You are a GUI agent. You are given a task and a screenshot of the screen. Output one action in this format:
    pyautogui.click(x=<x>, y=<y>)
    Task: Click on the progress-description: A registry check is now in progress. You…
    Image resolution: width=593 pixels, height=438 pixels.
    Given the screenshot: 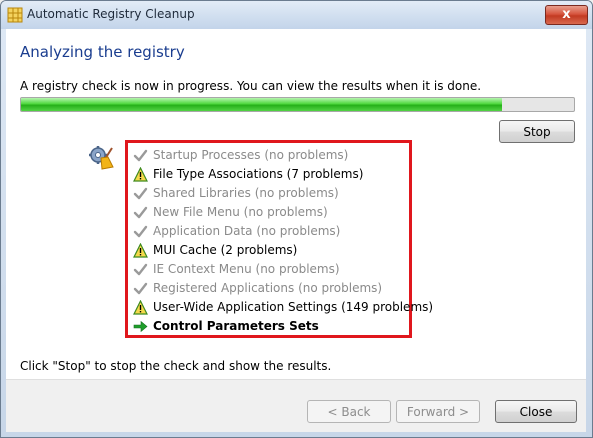 What is the action you would take?
    pyautogui.click(x=251, y=86)
    